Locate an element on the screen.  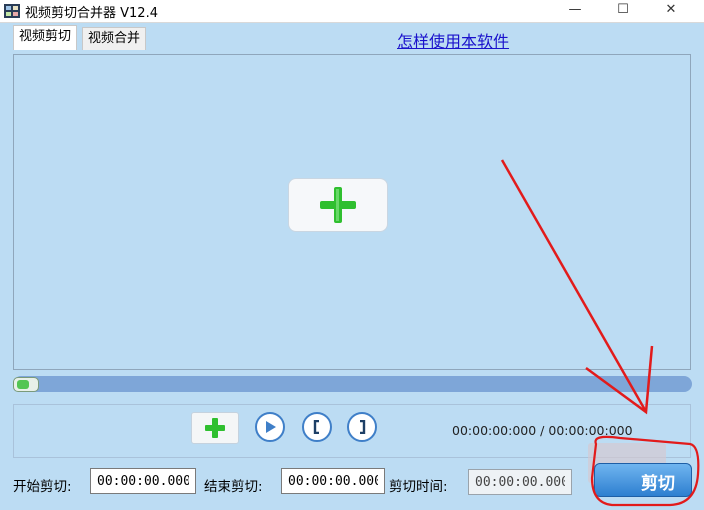
add-video-button is located at coordinates (338, 205).